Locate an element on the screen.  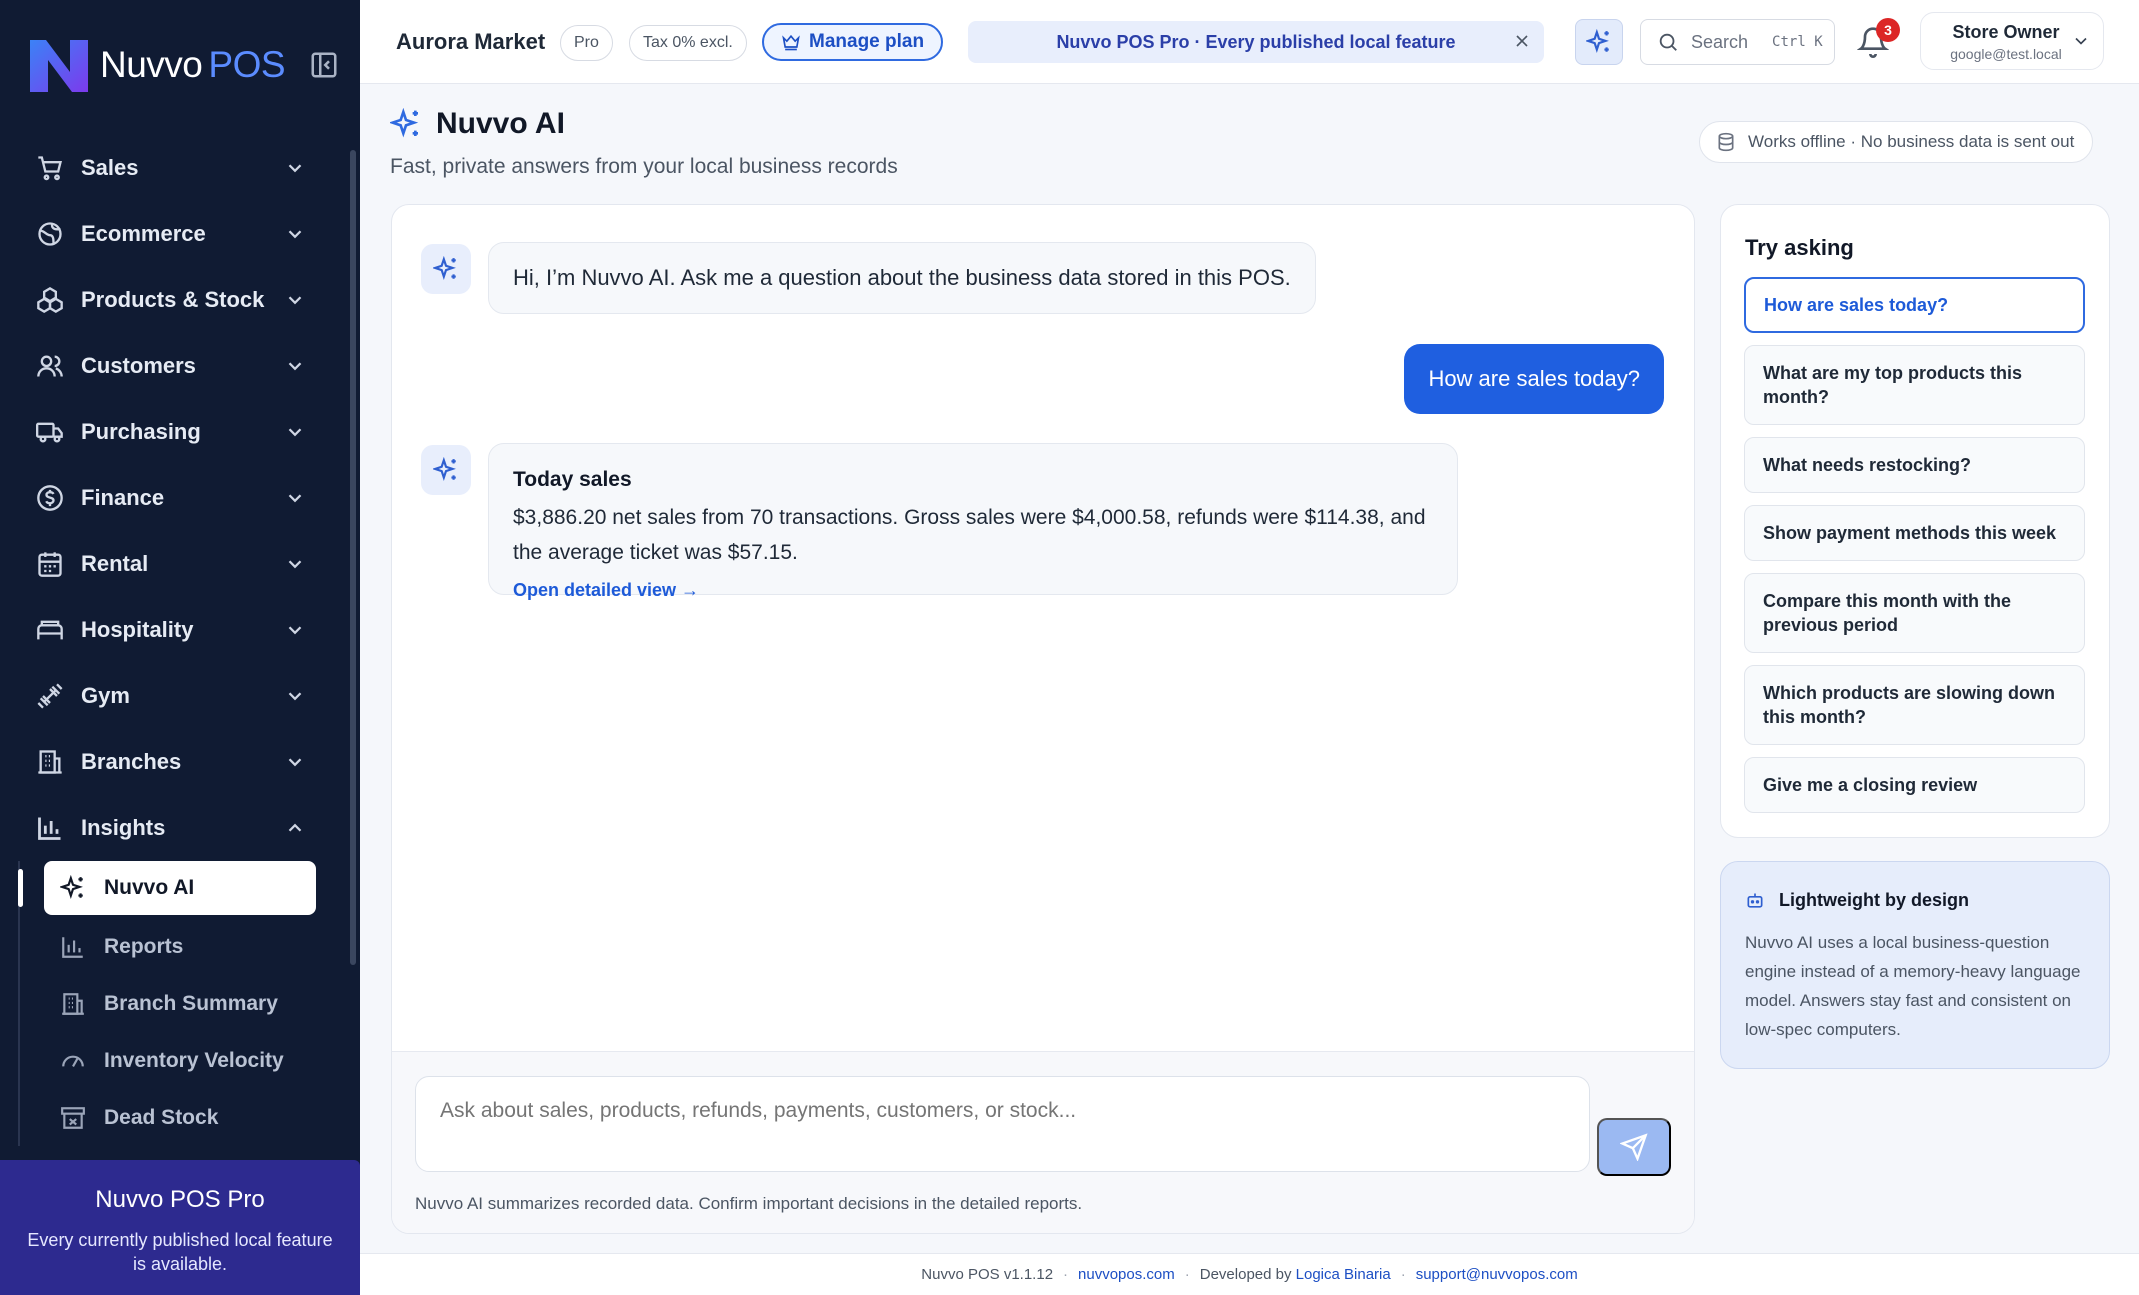
send-button is located at coordinates (1634, 1147).